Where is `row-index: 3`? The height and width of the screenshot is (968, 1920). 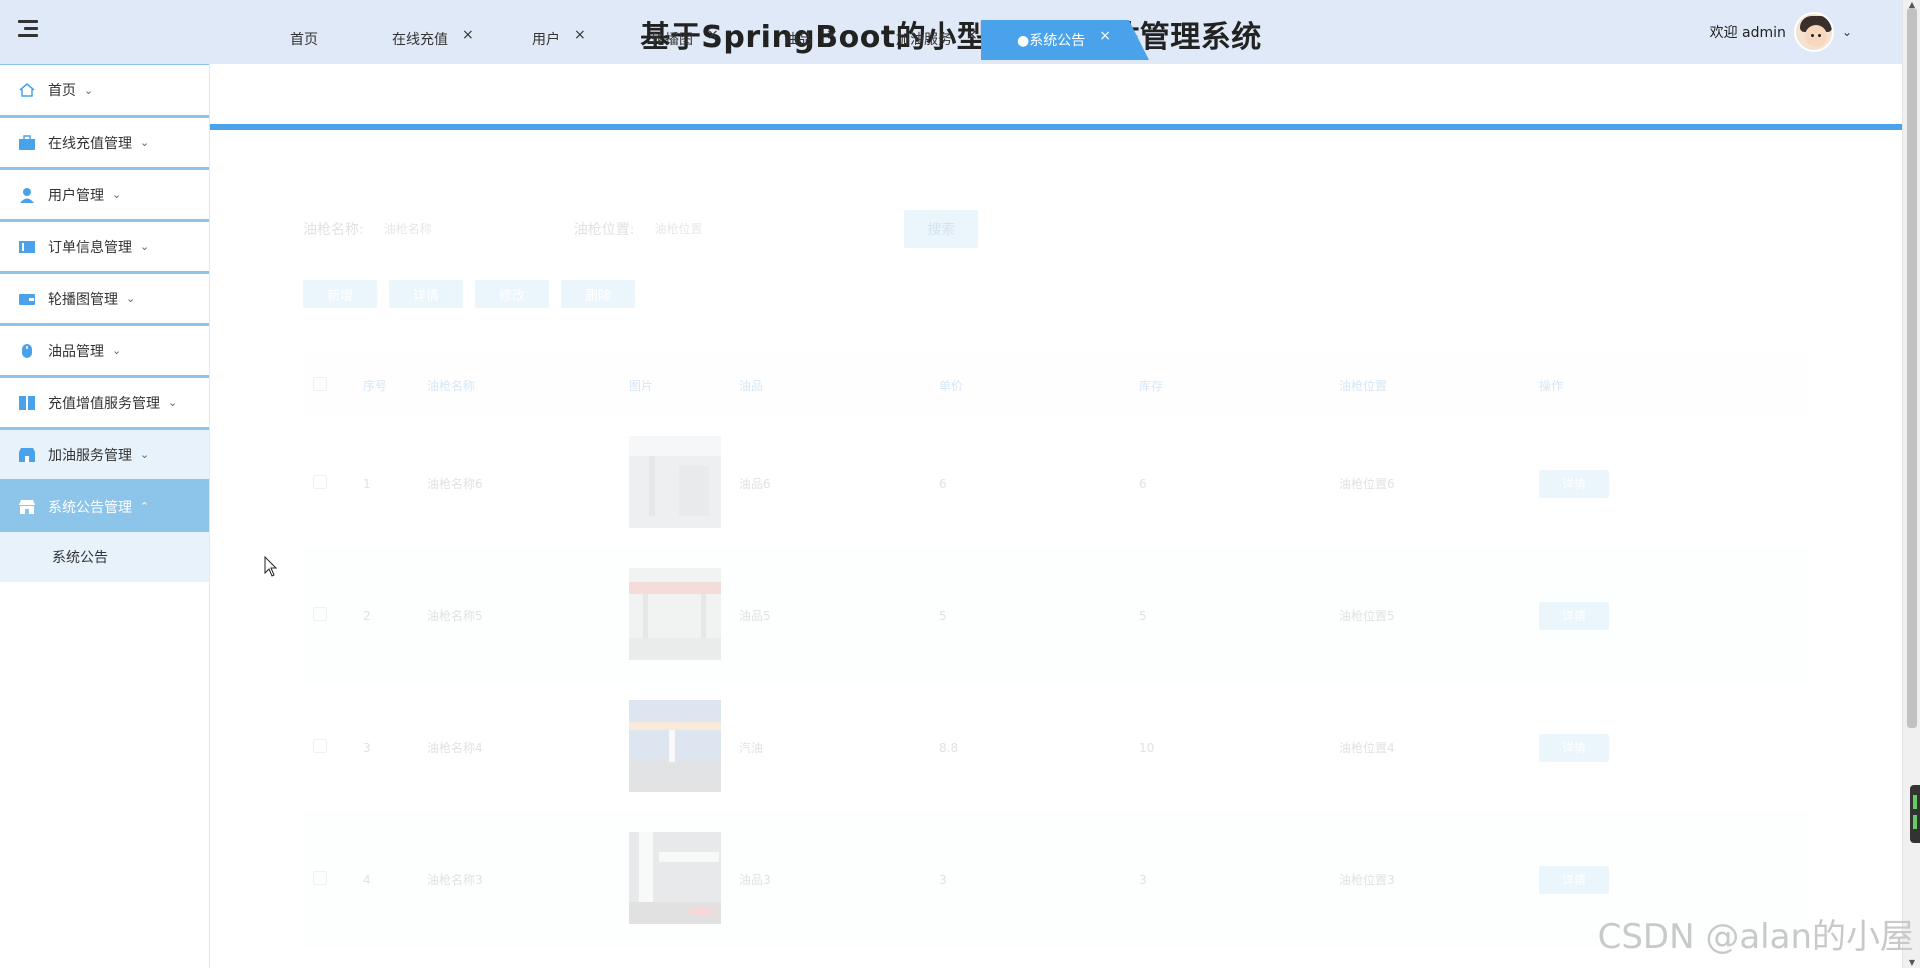
row-index: 3 is located at coordinates (367, 747).